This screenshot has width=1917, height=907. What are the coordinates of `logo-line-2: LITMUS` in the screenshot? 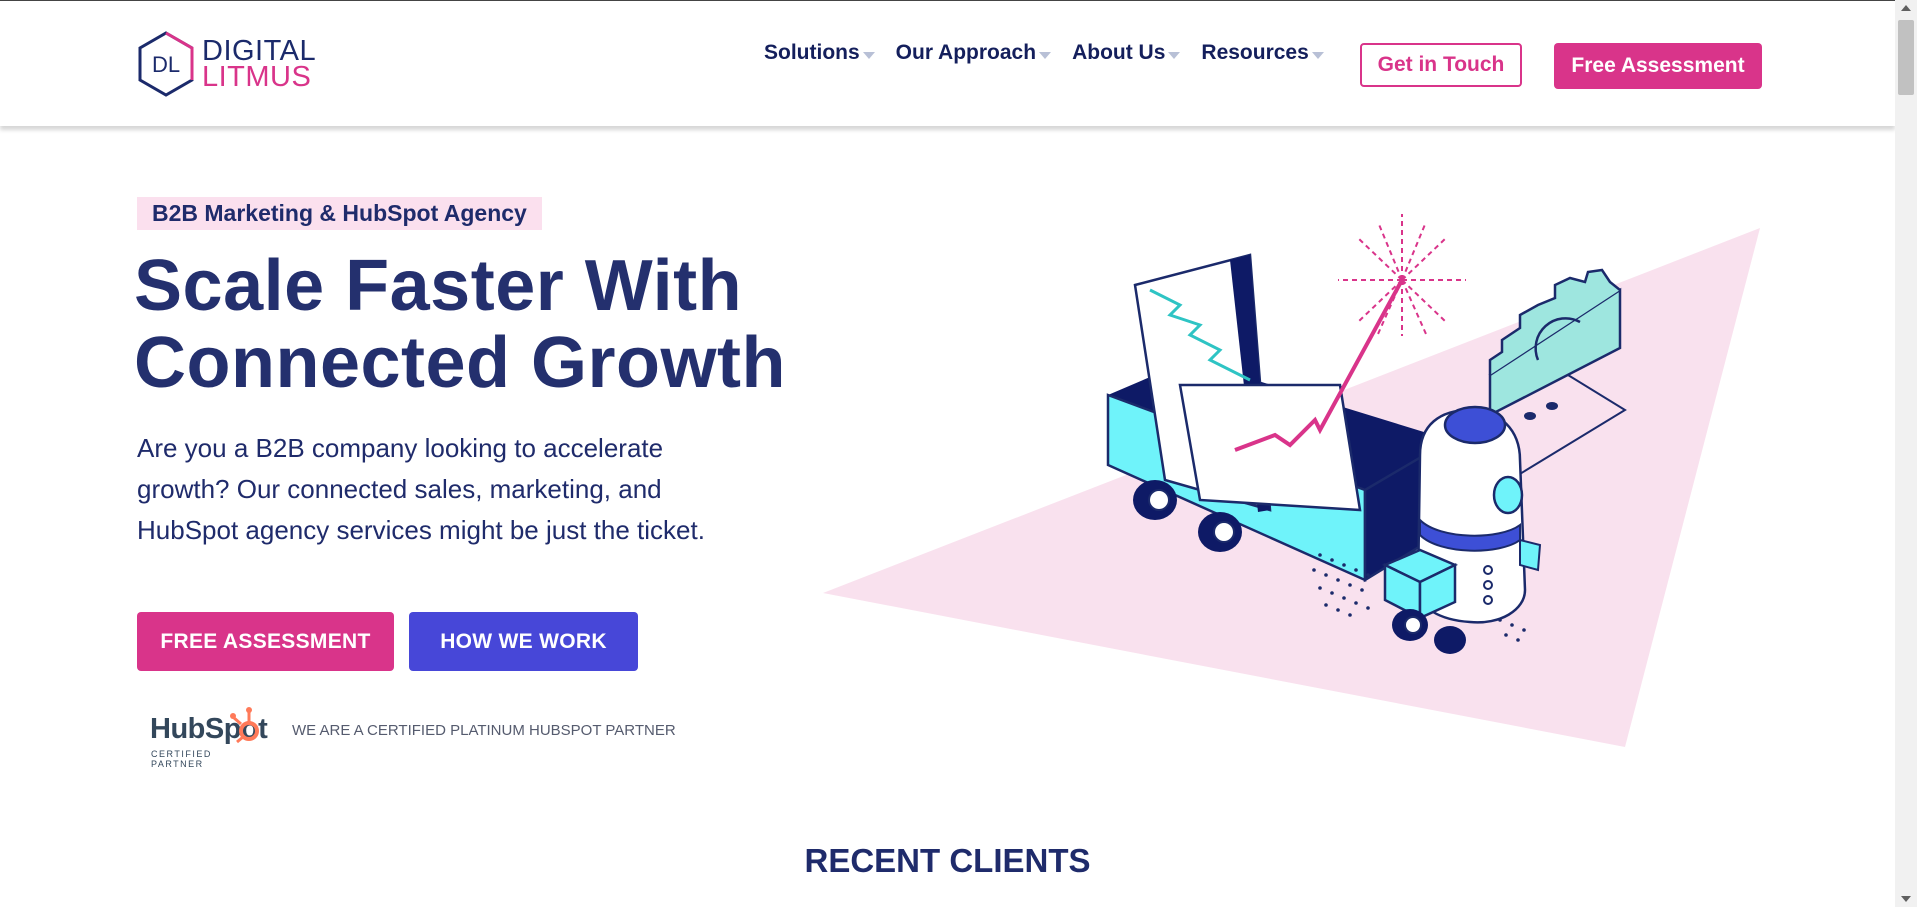 It's located at (257, 77).